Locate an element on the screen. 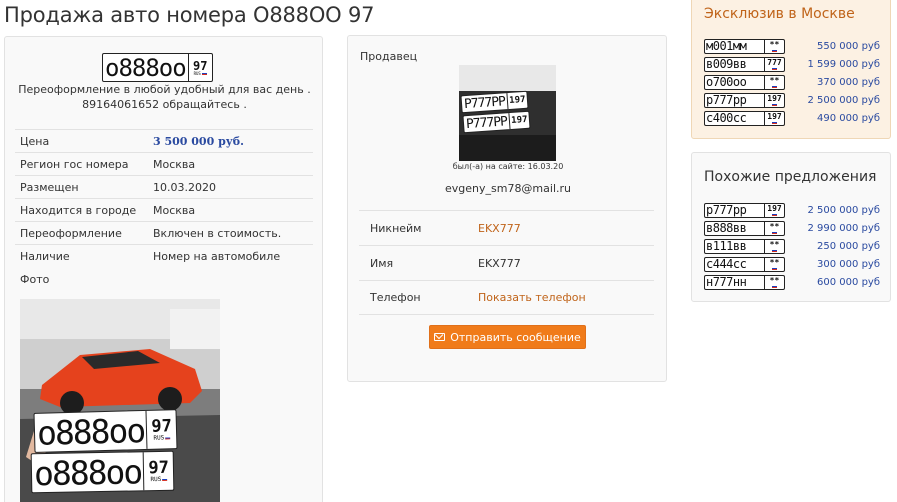 The height and width of the screenshot is (502, 897). detail-row-posted: Размещен 10.03.2020 is located at coordinates (164, 186).